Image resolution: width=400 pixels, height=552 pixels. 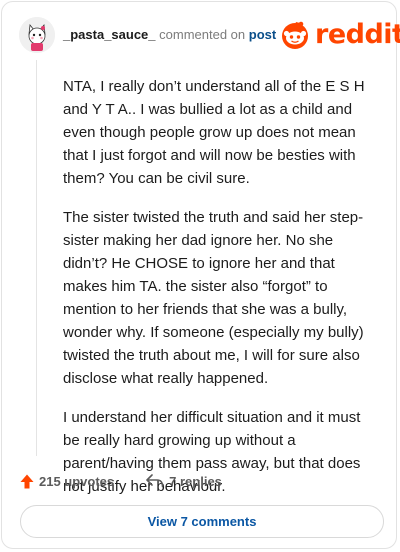 I want to click on comment-header: _pasta_sauce_ commented on post, so click(x=169, y=34).